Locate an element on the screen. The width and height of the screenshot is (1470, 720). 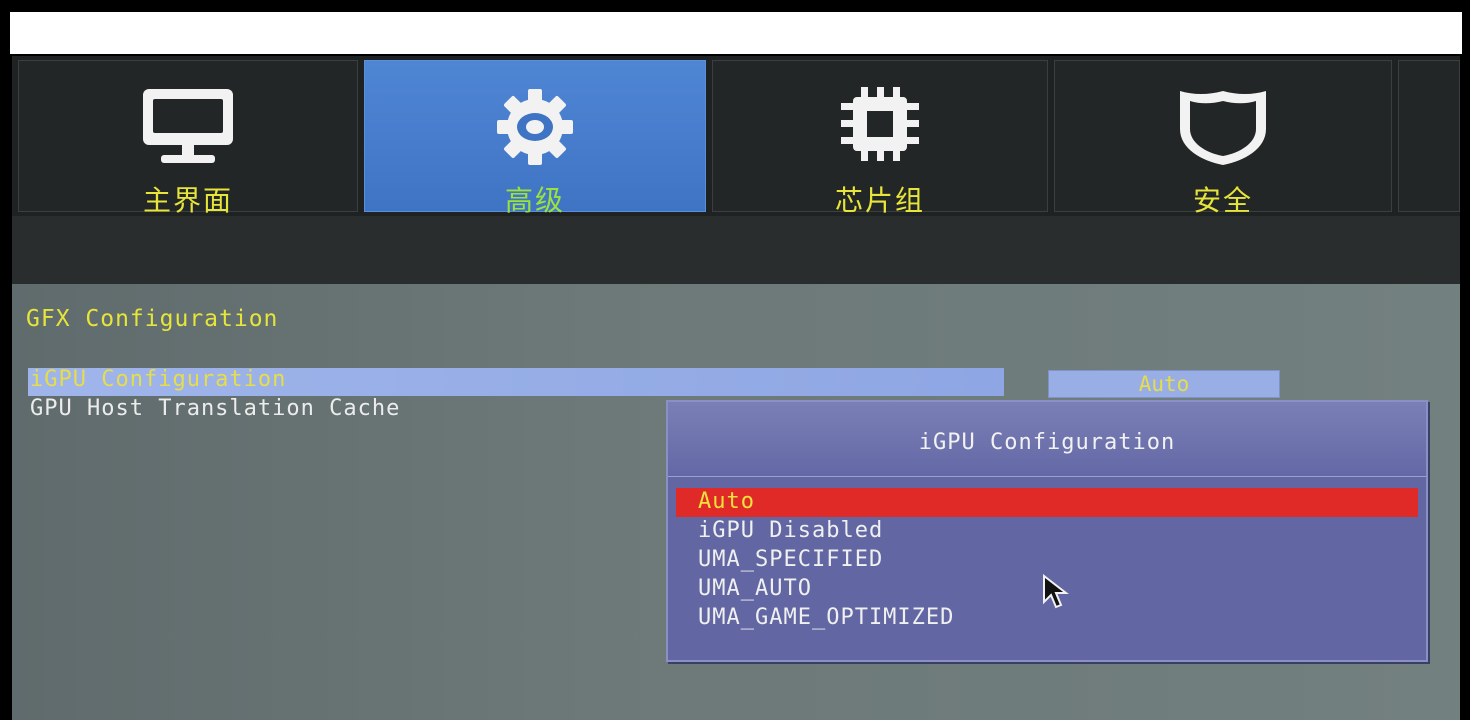
option-igpu-disabled: iGPU Disabled is located at coordinates (1047, 531).